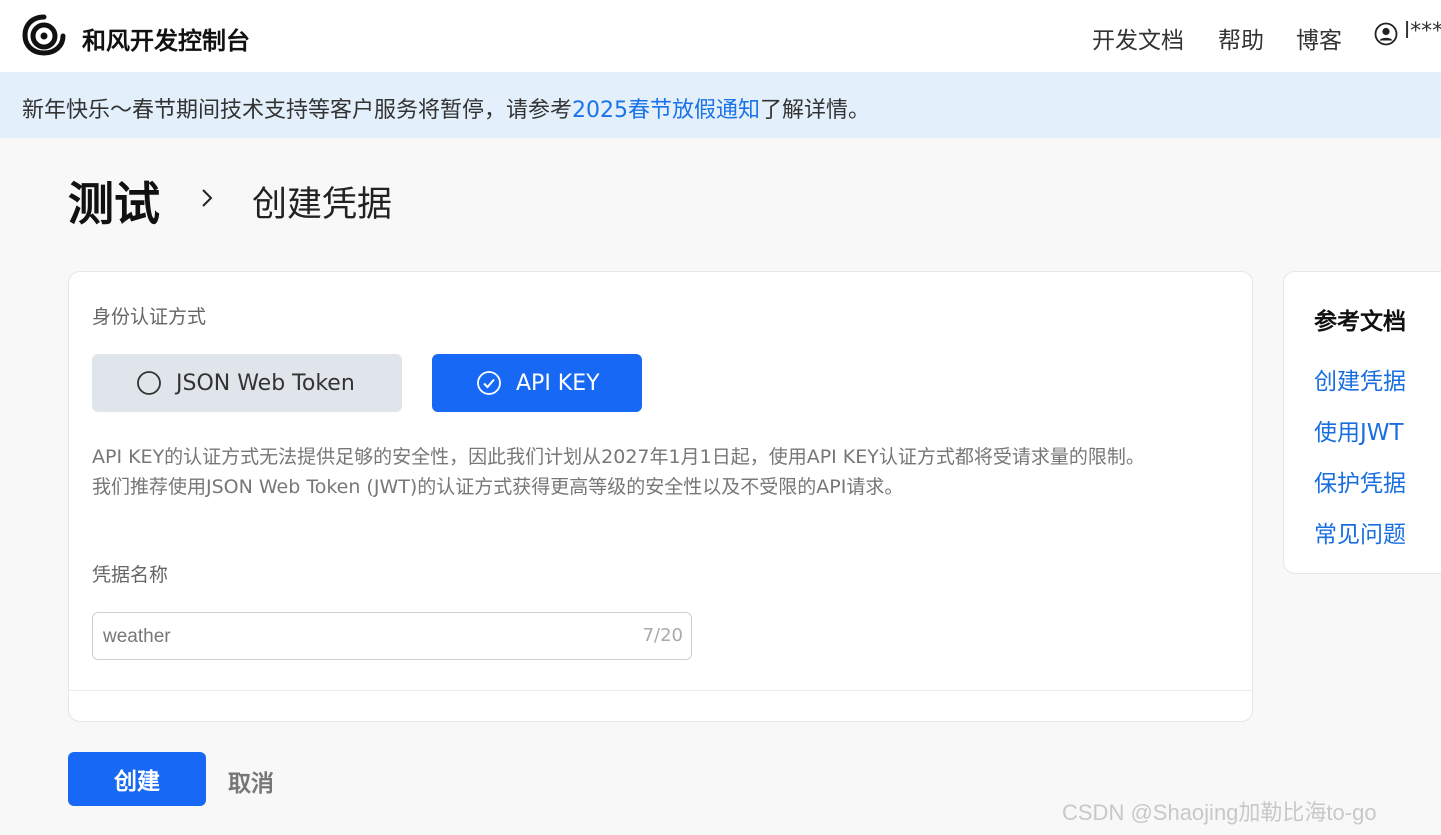  What do you see at coordinates (1360, 532) in the screenshot?
I see `doc-link-faq: 常见问题` at bounding box center [1360, 532].